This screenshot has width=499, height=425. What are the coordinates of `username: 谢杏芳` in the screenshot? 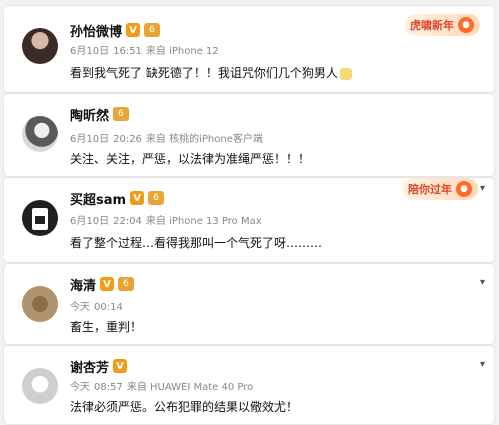 It's located at (89, 366).